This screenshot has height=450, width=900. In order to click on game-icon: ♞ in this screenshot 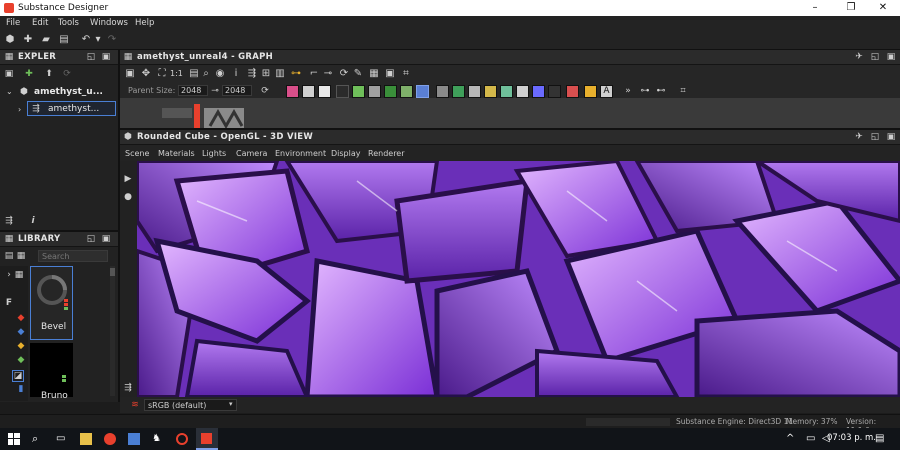, I will do `click(158, 439)`.